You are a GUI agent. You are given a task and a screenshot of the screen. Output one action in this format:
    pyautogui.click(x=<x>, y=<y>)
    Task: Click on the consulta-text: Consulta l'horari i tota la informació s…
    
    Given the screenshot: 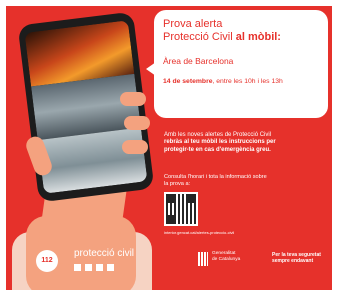 What is the action you would take?
    pyautogui.click(x=215, y=180)
    